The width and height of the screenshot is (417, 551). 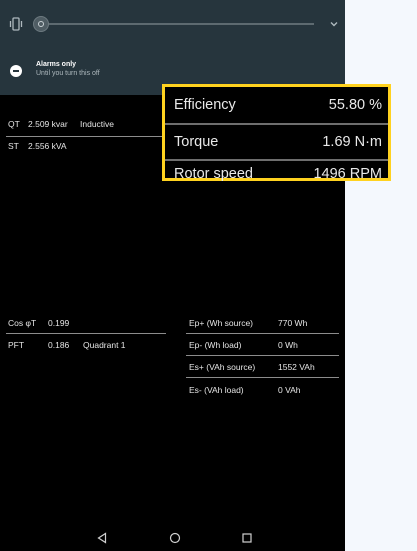 I want to click on torque-value: 1.69 N·m, so click(x=352, y=142).